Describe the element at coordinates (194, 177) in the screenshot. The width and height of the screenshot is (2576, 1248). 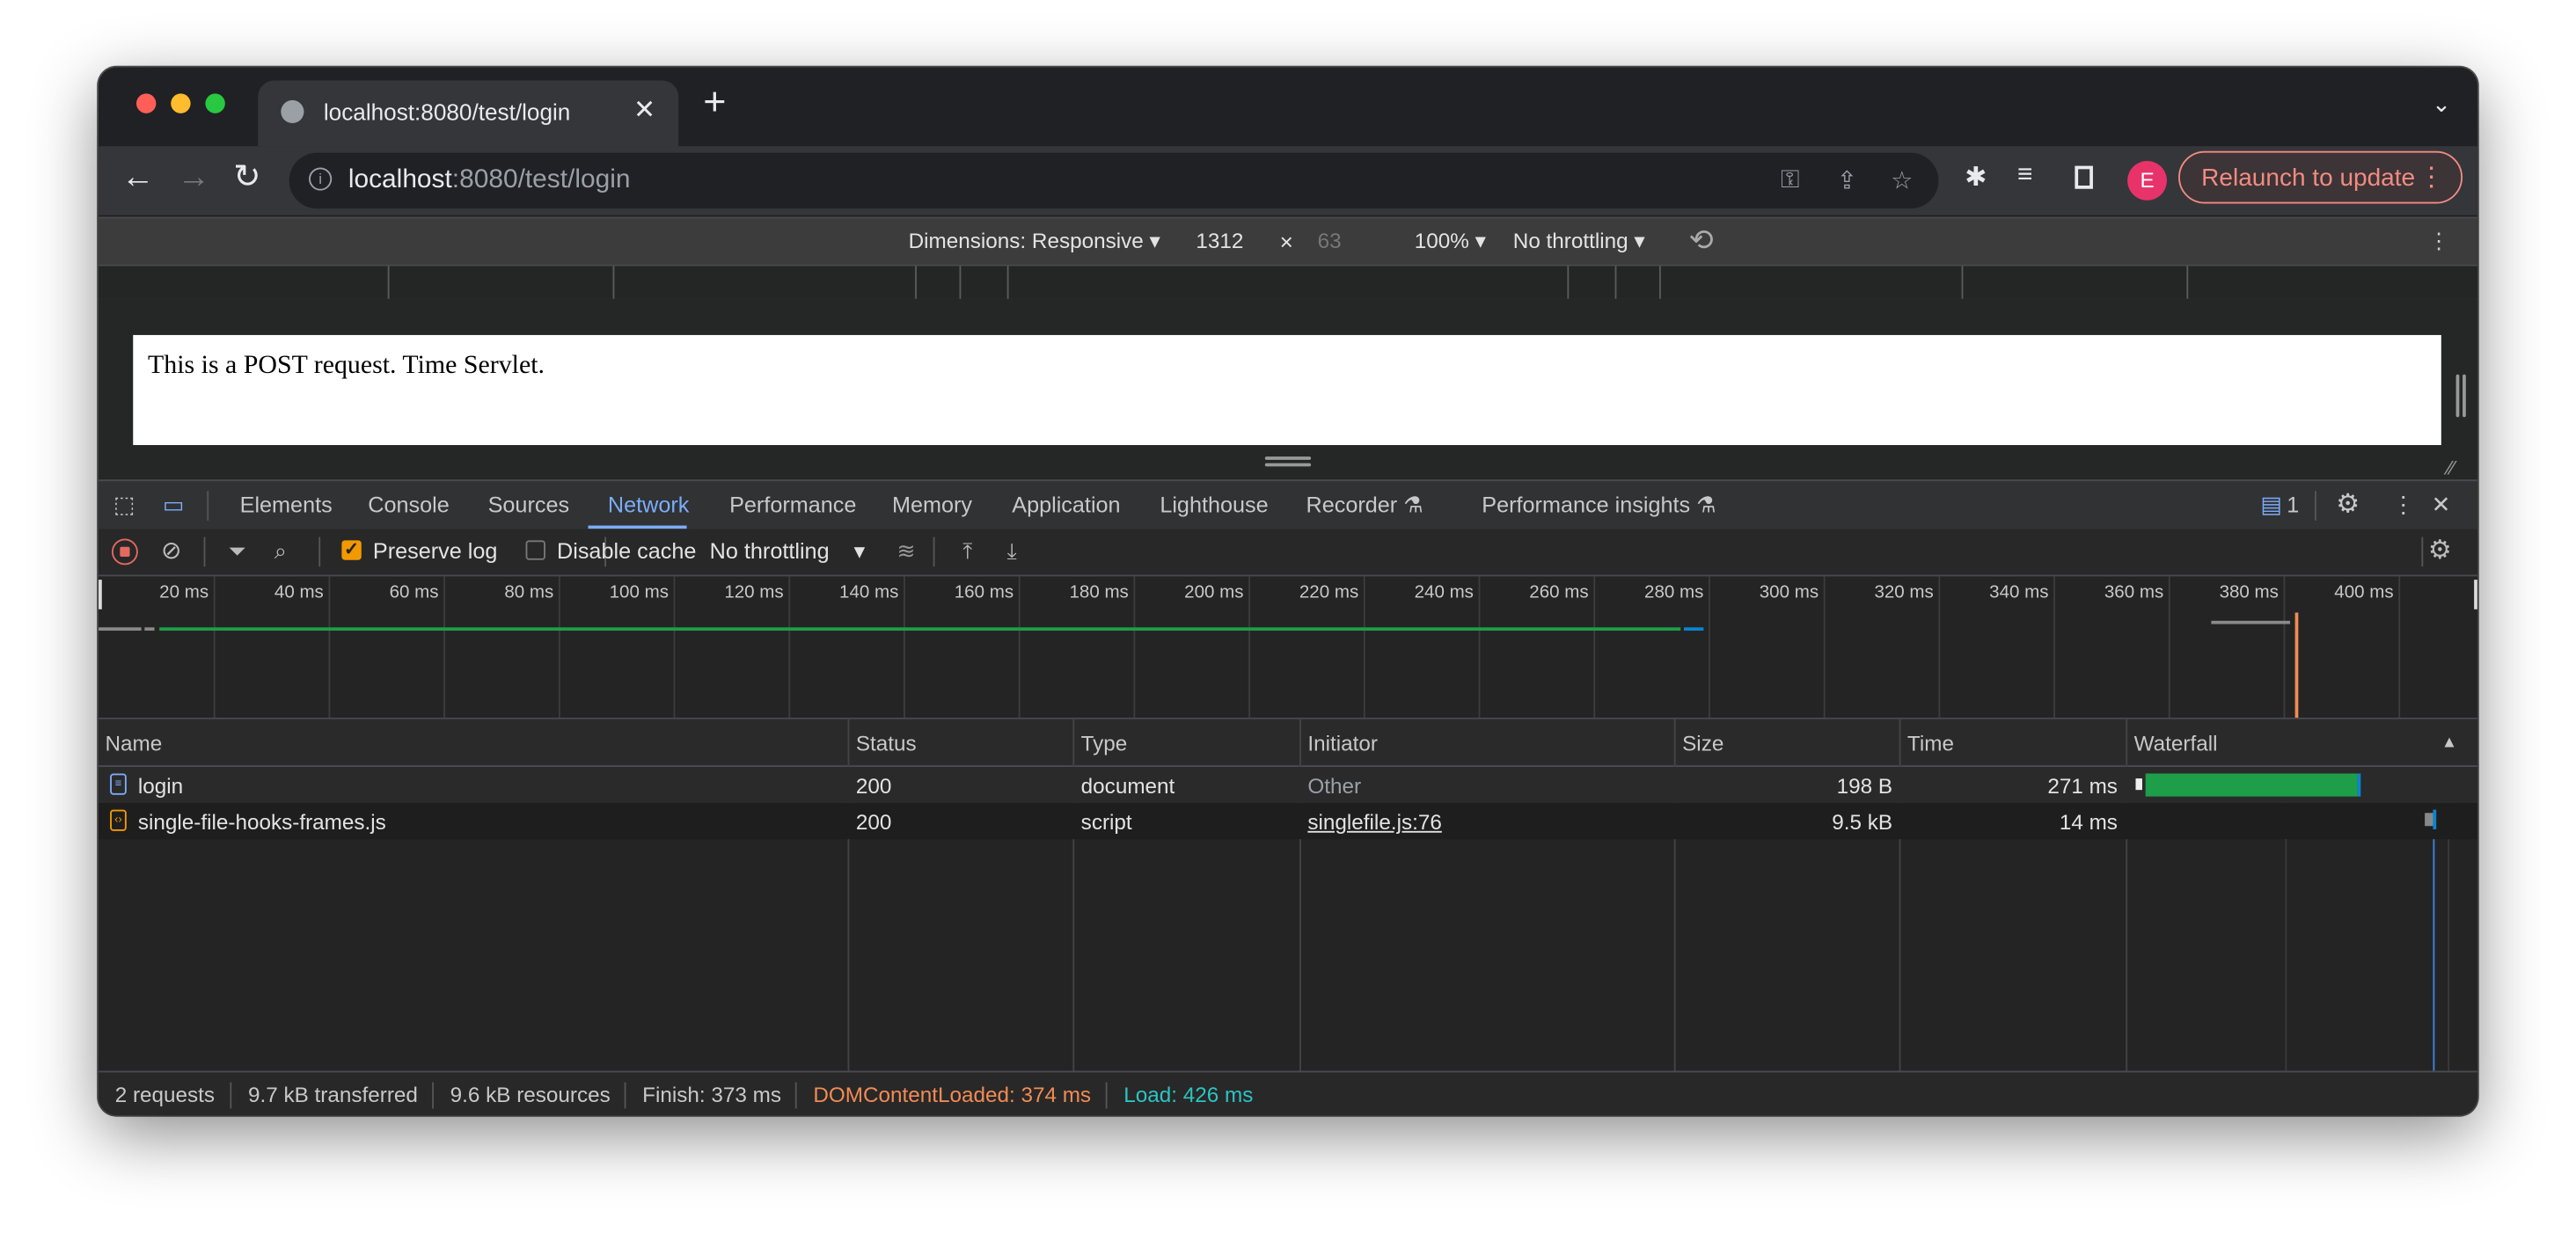
I see `forward-arrow-icon: →` at that location.